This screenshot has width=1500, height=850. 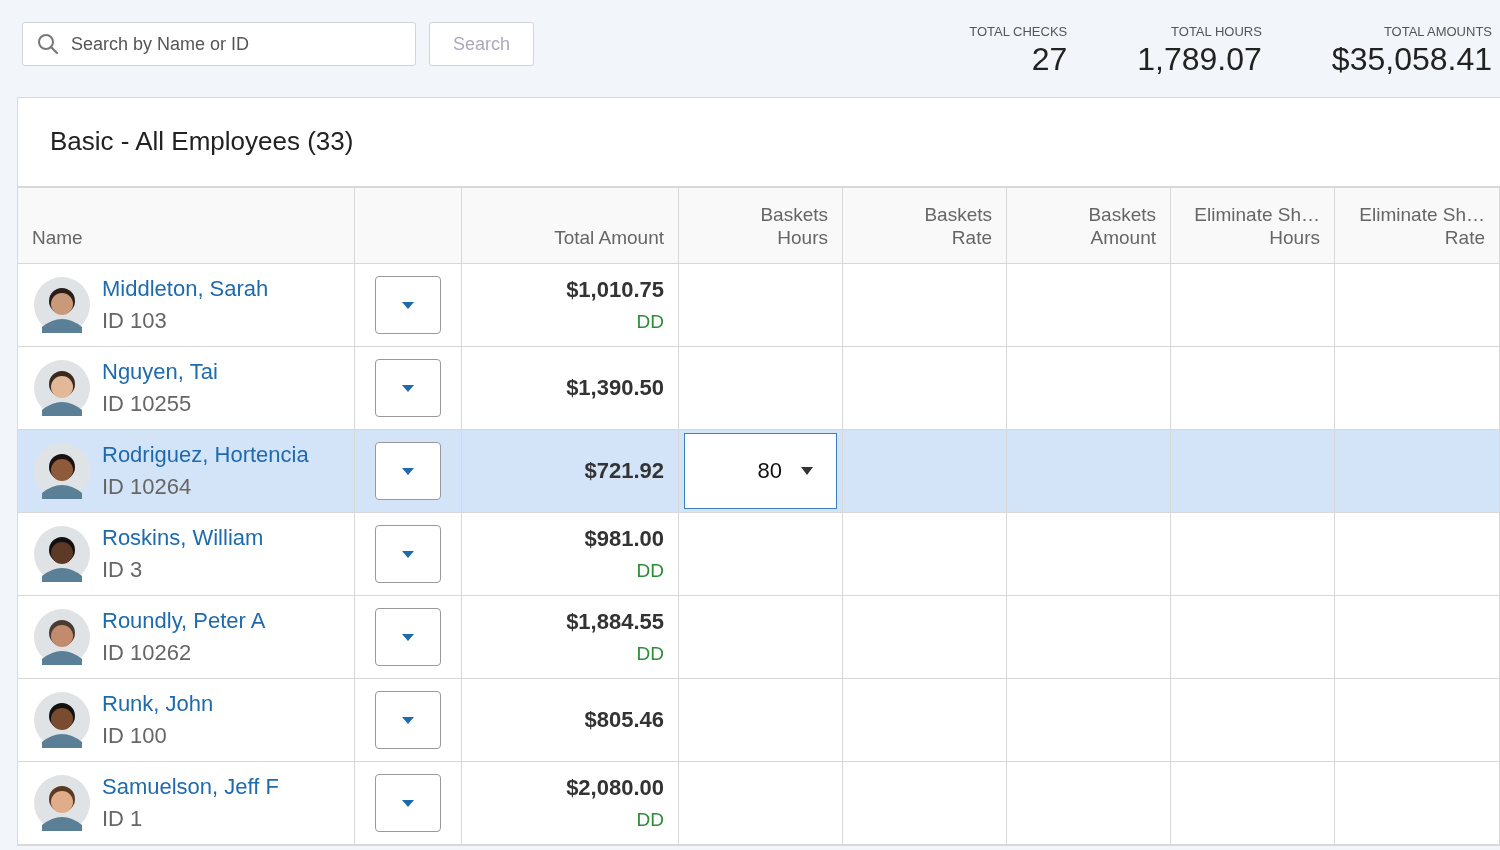 What do you see at coordinates (615, 290) in the screenshot?
I see `total-amount: $1,010.75` at bounding box center [615, 290].